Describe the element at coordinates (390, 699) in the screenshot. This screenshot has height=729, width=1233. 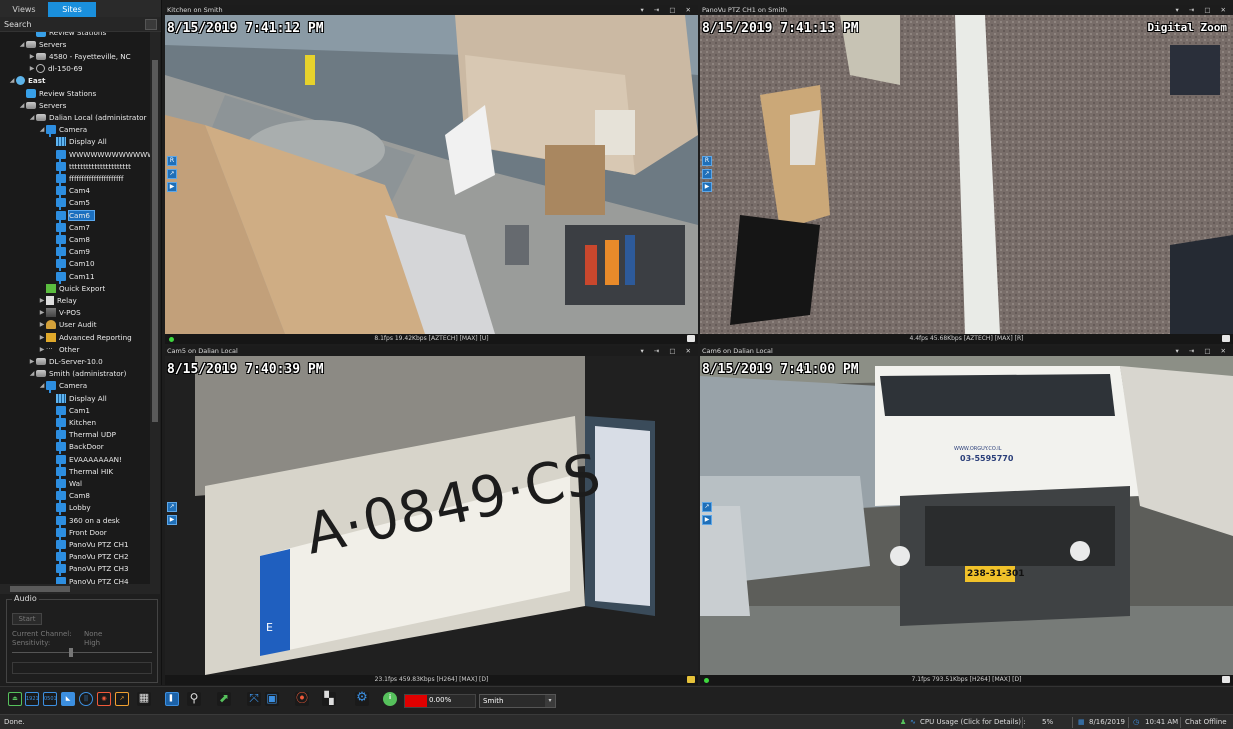
I see `info-icon: i` at that location.